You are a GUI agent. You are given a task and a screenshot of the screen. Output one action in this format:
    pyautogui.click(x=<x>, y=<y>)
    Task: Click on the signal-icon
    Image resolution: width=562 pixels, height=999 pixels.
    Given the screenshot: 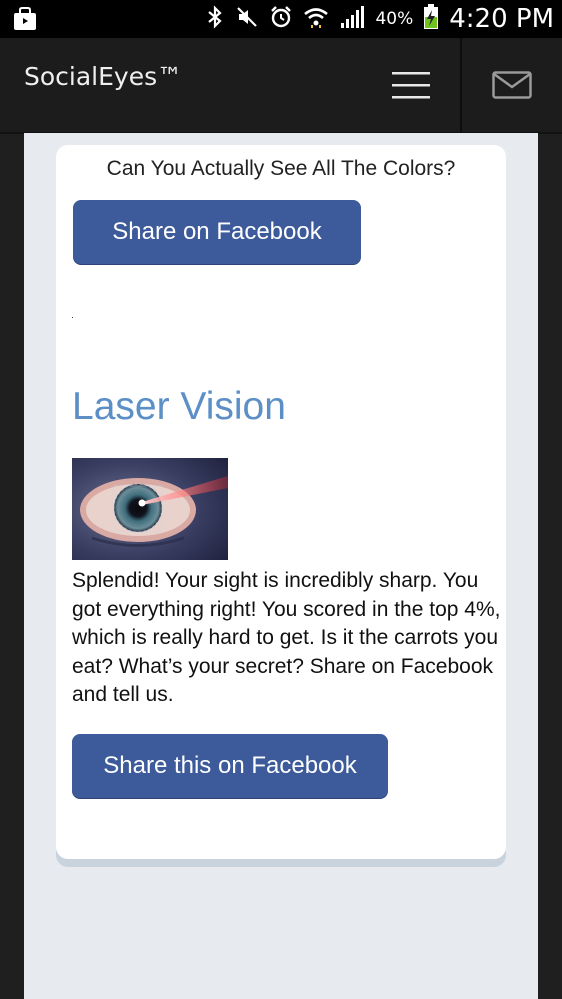 What is the action you would take?
    pyautogui.click(x=352, y=19)
    